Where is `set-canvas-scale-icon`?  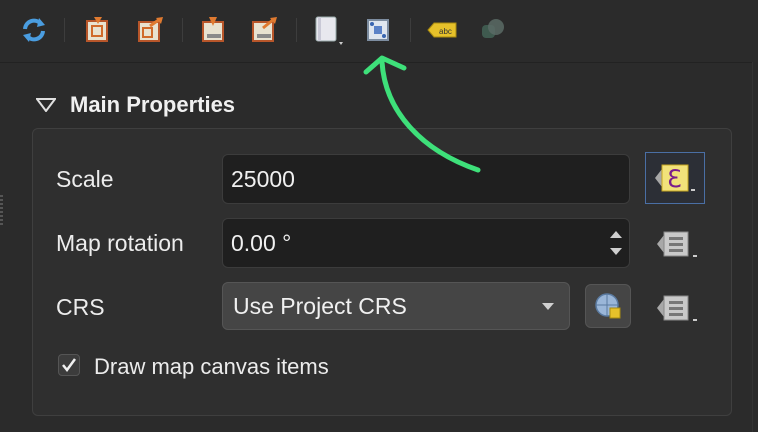
set-canvas-scale-icon is located at coordinates (264, 29).